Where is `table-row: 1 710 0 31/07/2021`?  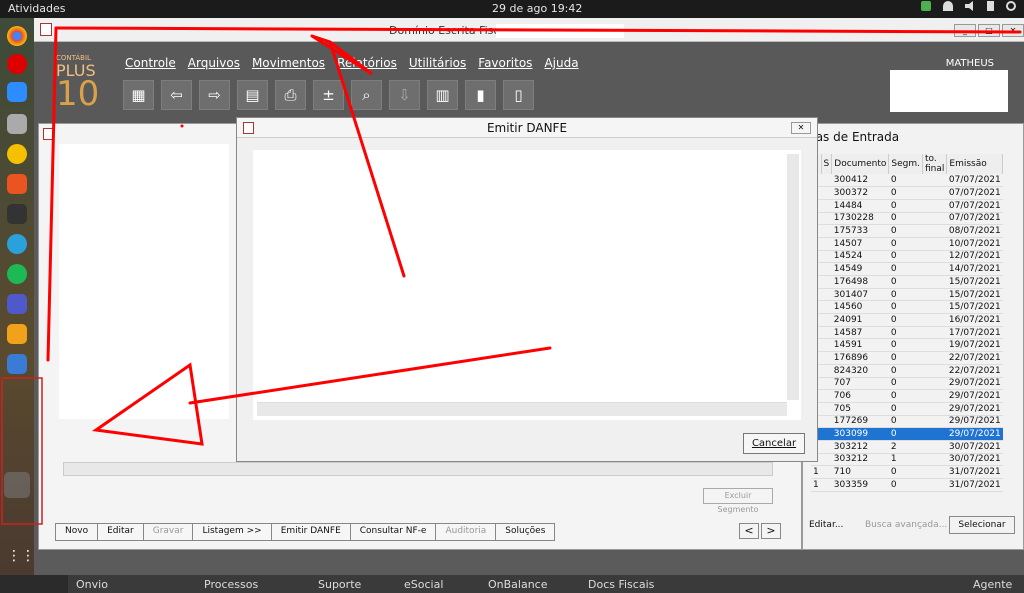 table-row: 1 710 0 31/07/2021 is located at coordinates (907, 472).